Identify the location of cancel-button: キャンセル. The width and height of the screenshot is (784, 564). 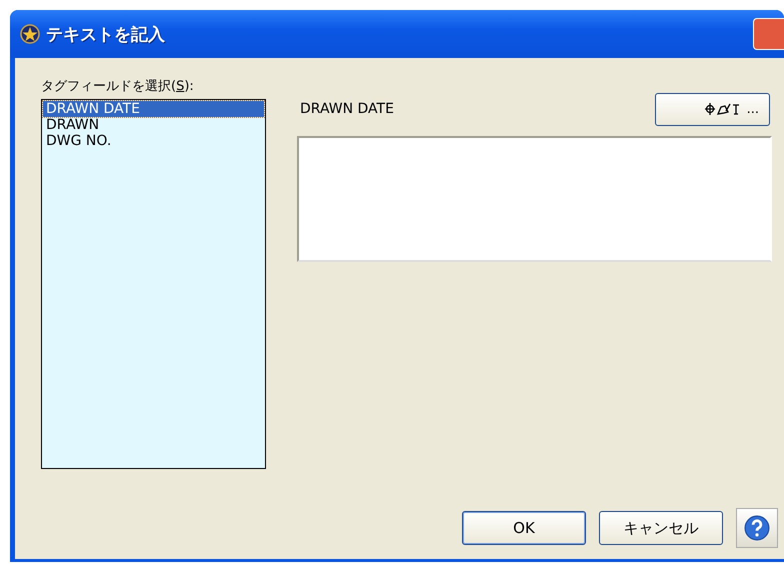
(661, 528).